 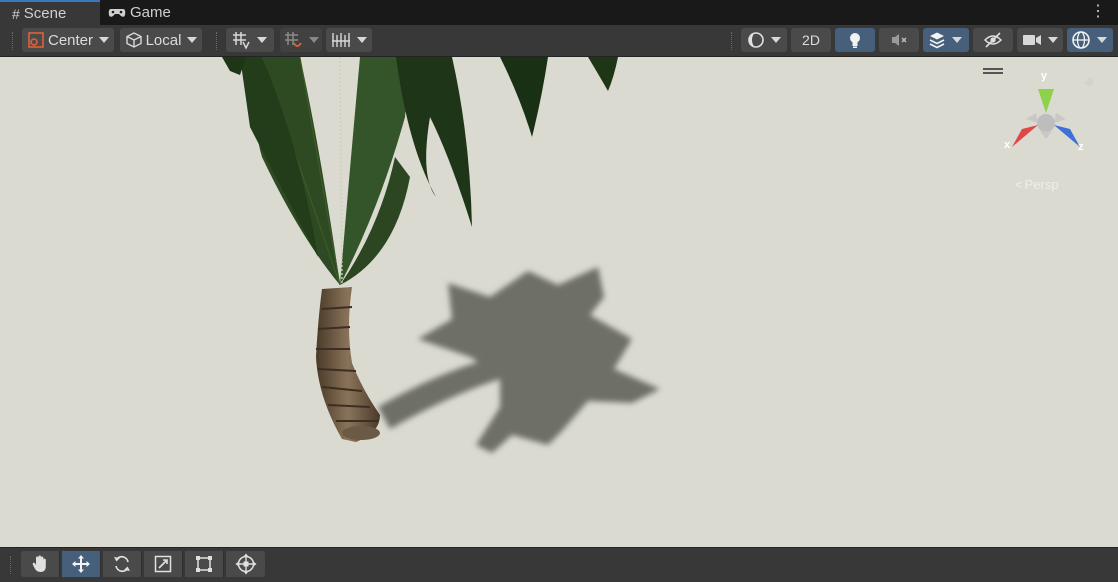 What do you see at coordinates (519, 360) in the screenshot?
I see `palm-shadow` at bounding box center [519, 360].